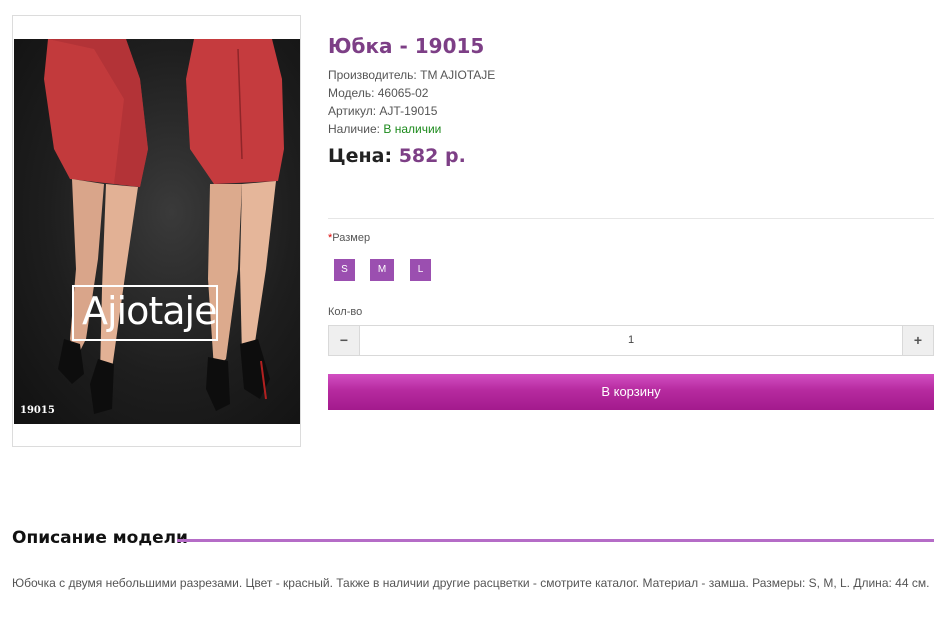 Image resolution: width=934 pixels, height=631 pixels. Describe the element at coordinates (917, 340) in the screenshot. I see `quantity-increase-button: +` at that location.